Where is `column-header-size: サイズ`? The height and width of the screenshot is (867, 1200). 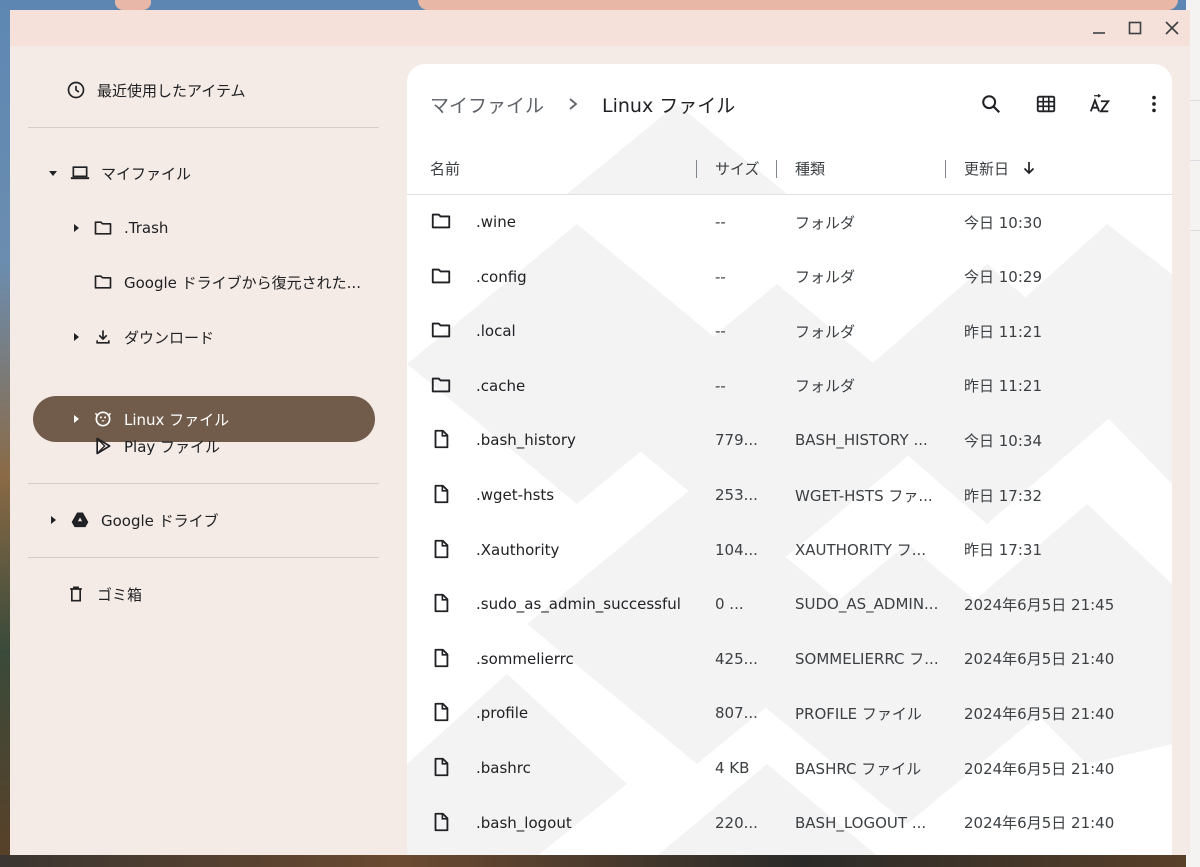 column-header-size: サイズ is located at coordinates (737, 168).